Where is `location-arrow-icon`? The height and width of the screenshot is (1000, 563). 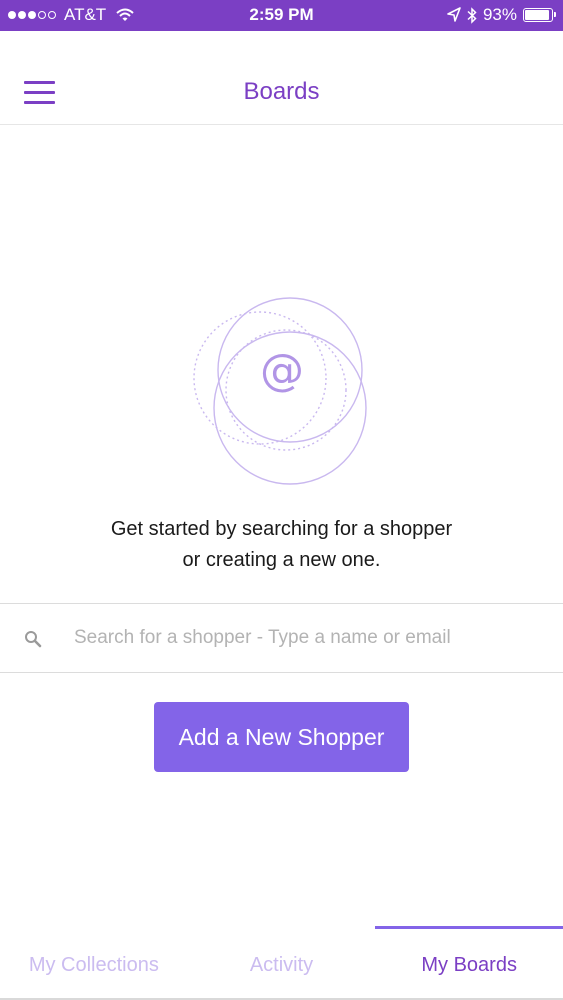
location-arrow-icon is located at coordinates (454, 14).